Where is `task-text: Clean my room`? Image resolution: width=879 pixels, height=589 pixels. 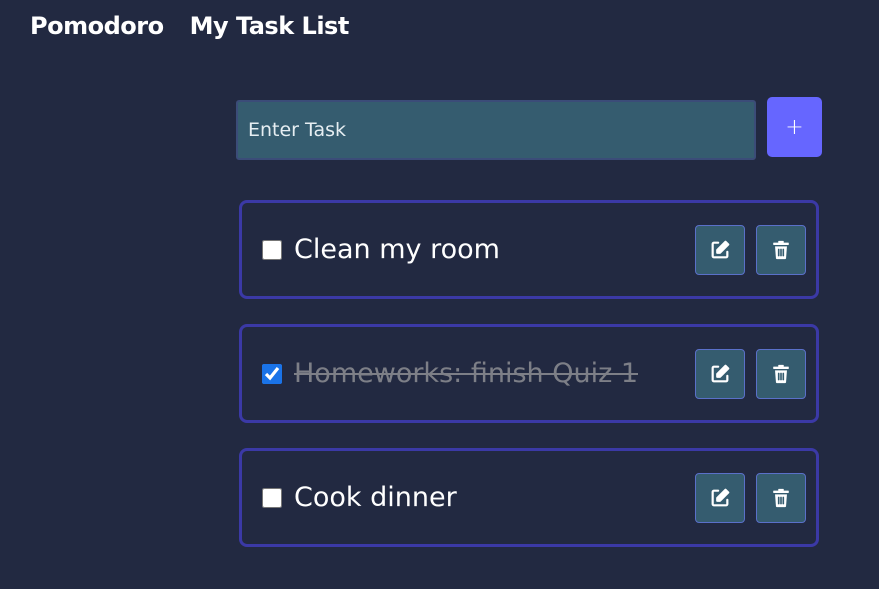
task-text: Clean my room is located at coordinates (397, 249).